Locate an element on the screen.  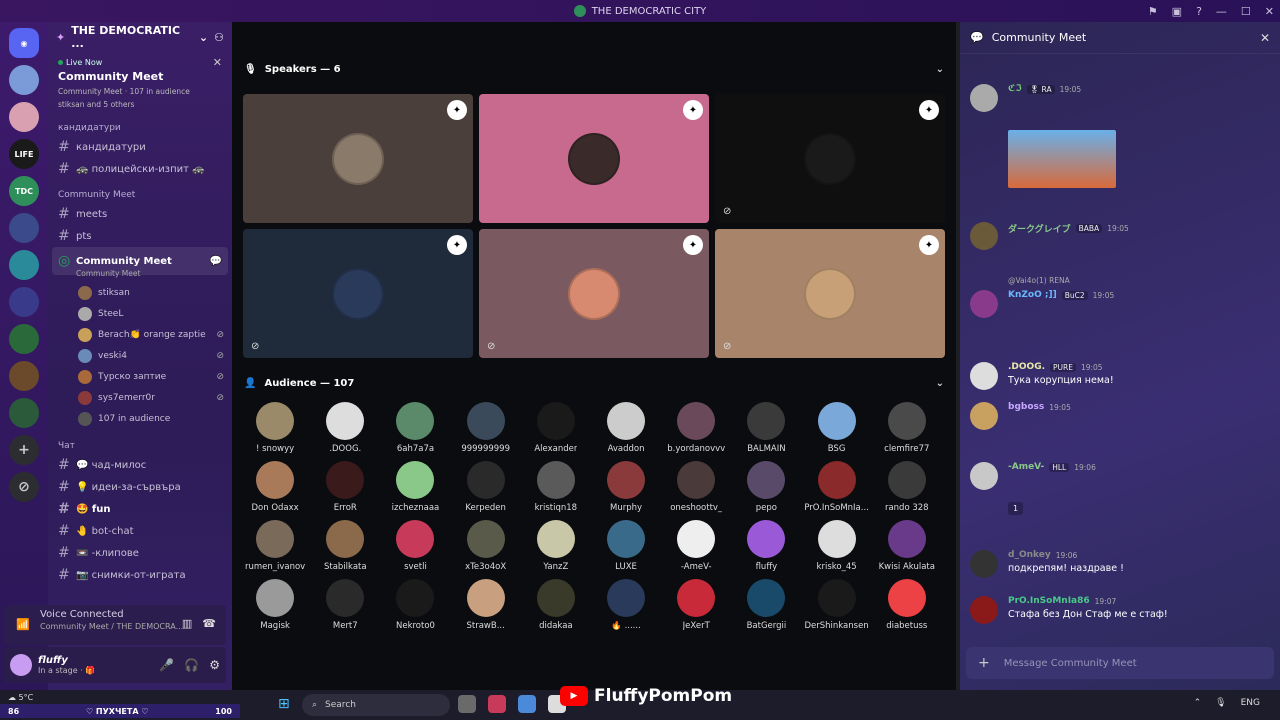
channel-item: # pts is located at coordinates (140, 236).